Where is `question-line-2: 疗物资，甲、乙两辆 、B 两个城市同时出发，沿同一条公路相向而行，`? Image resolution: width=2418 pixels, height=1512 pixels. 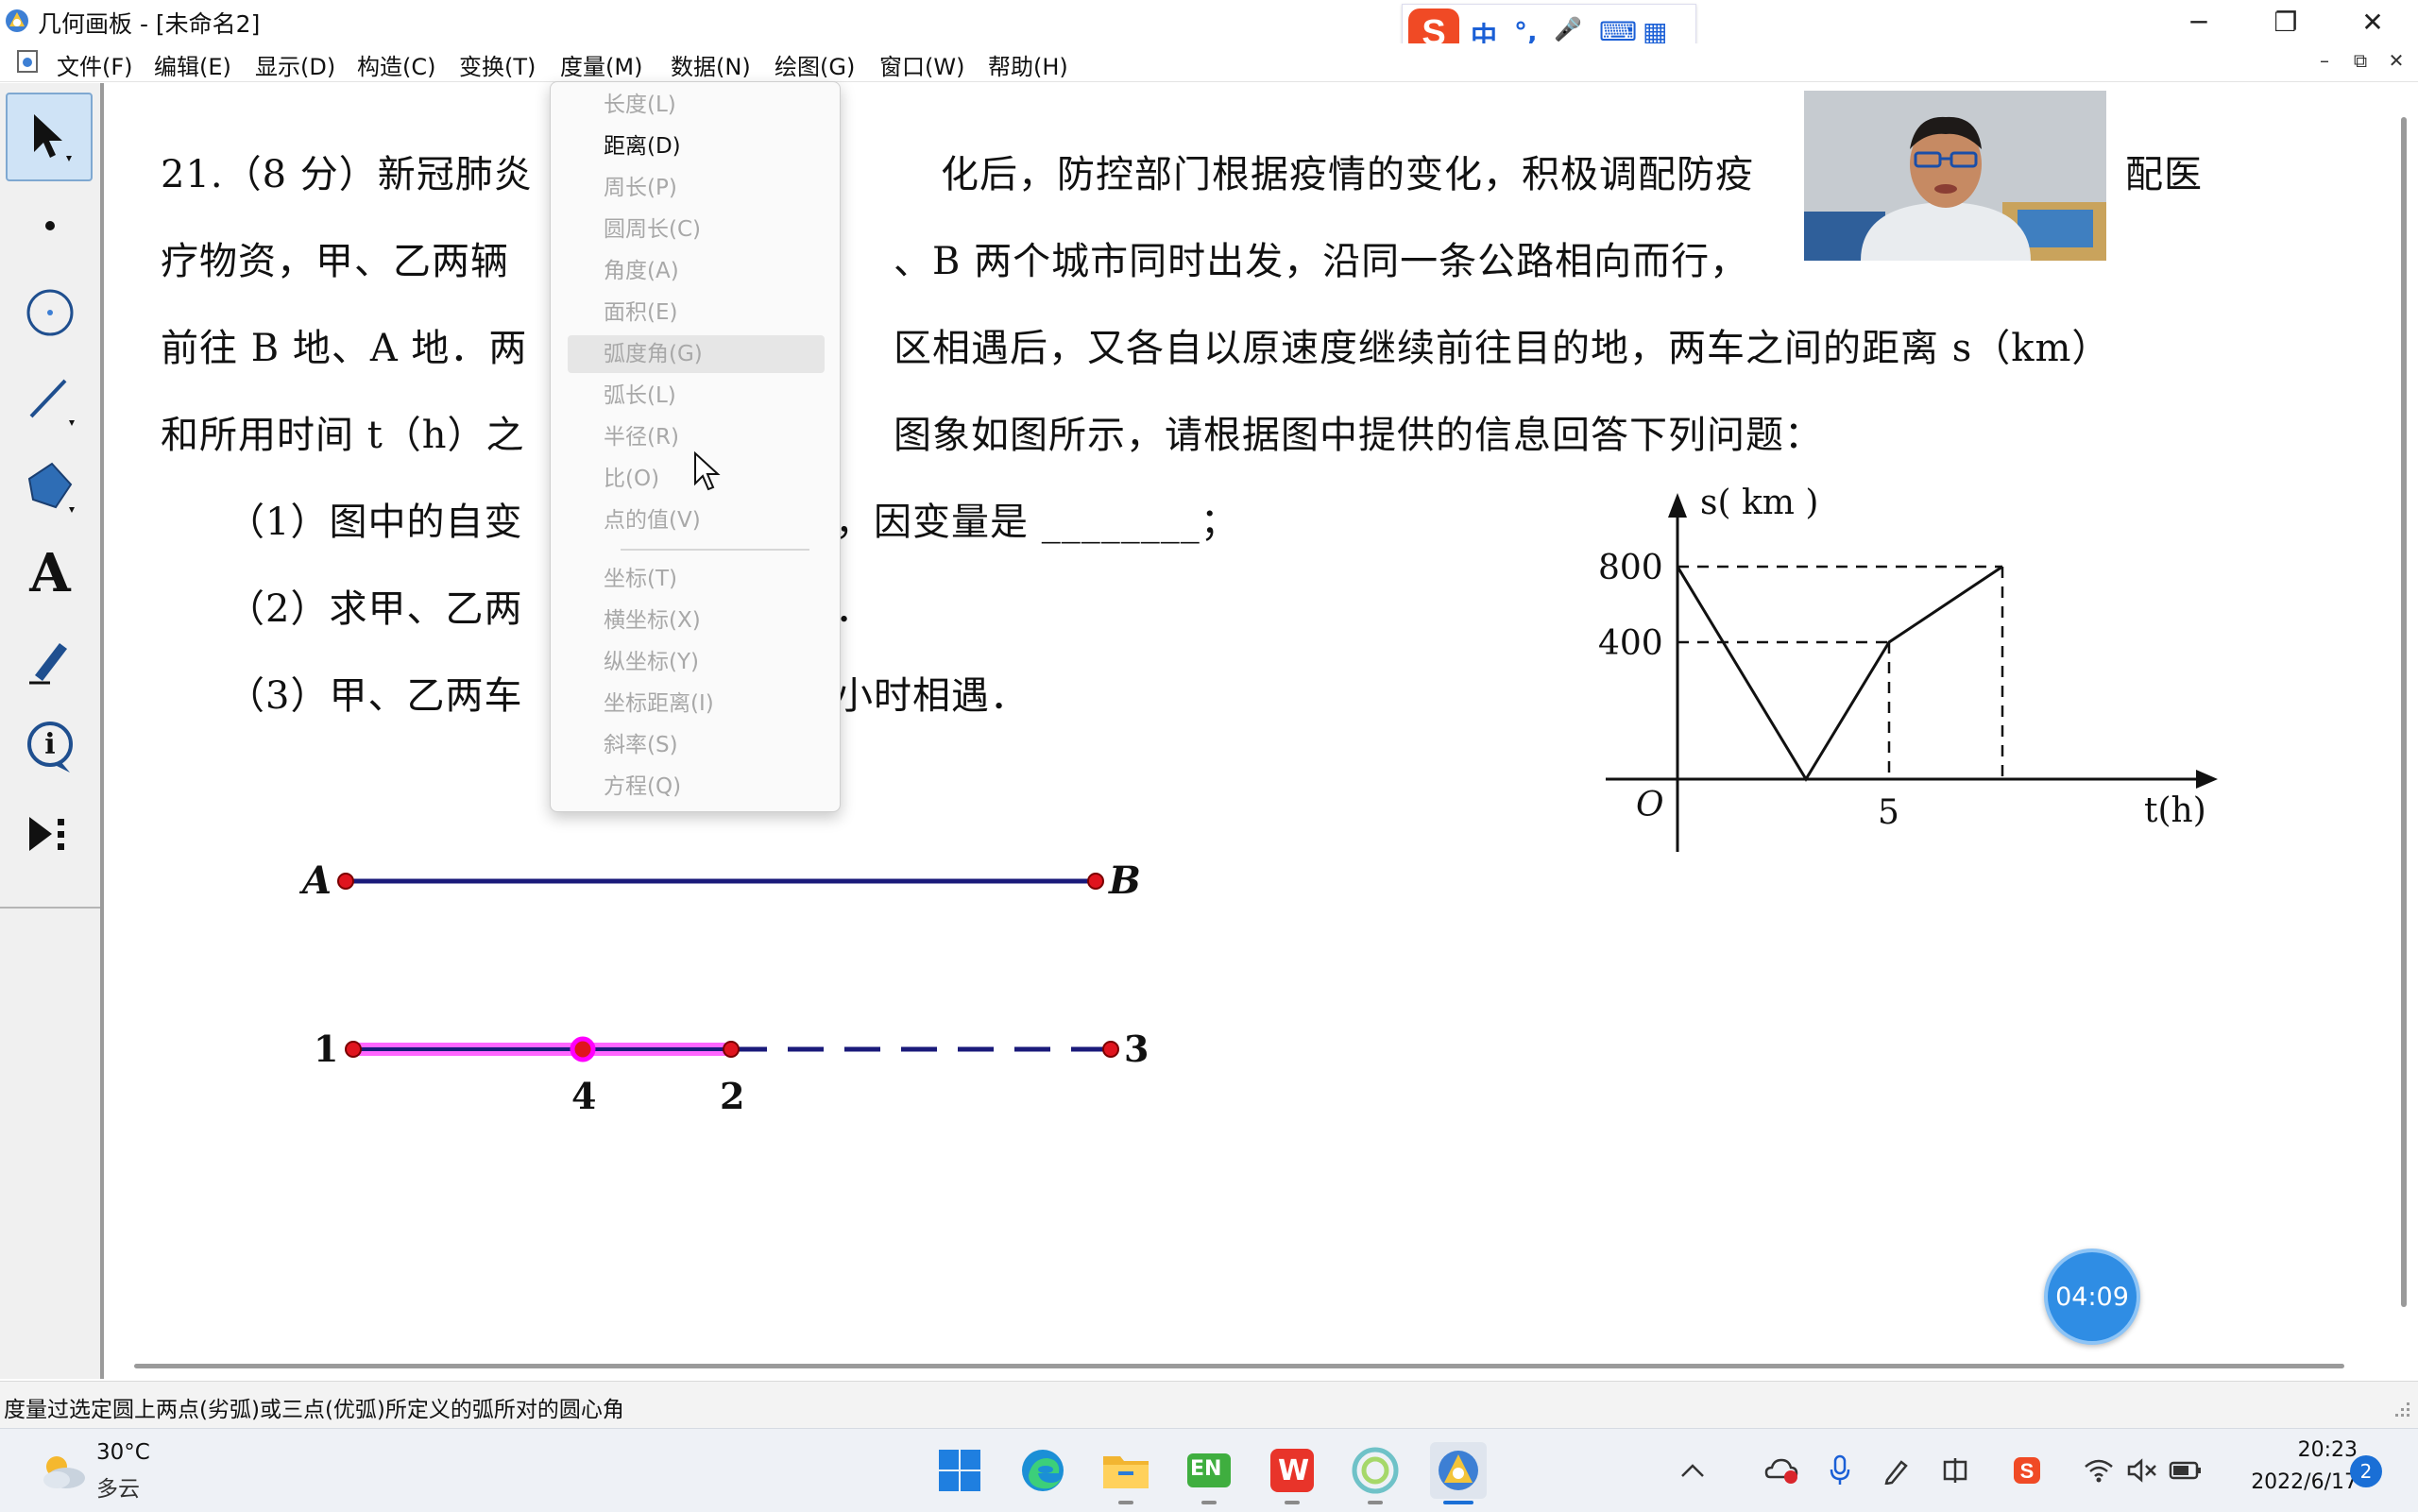 question-line-2: 疗物资，甲、乙两辆 、B 两个城市同时出发，沿同一条公路相向而行， is located at coordinates (955, 261).